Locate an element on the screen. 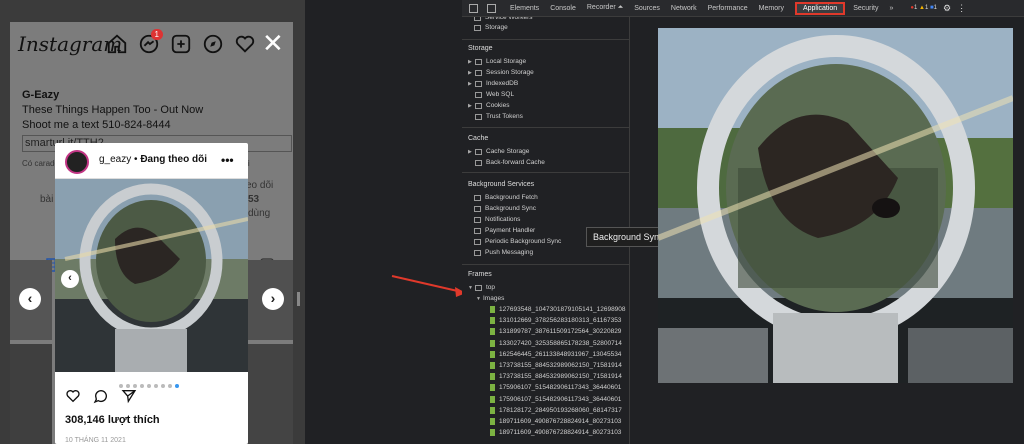 The width and height of the screenshot is (1024, 444). sidebar-item-label: Periodic Background Sync is located at coordinates (523, 241).